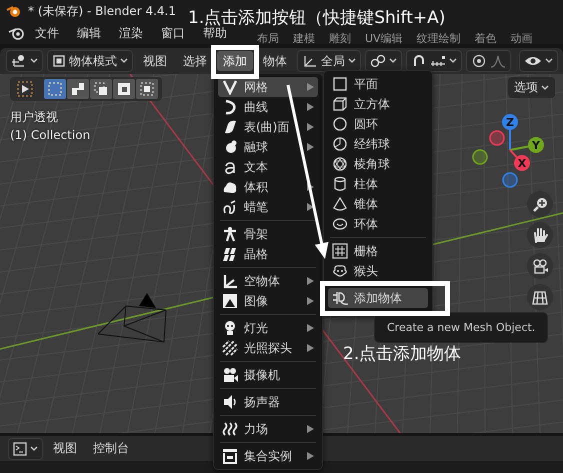  What do you see at coordinates (340, 224) in the screenshot?
I see `torus-icon` at bounding box center [340, 224].